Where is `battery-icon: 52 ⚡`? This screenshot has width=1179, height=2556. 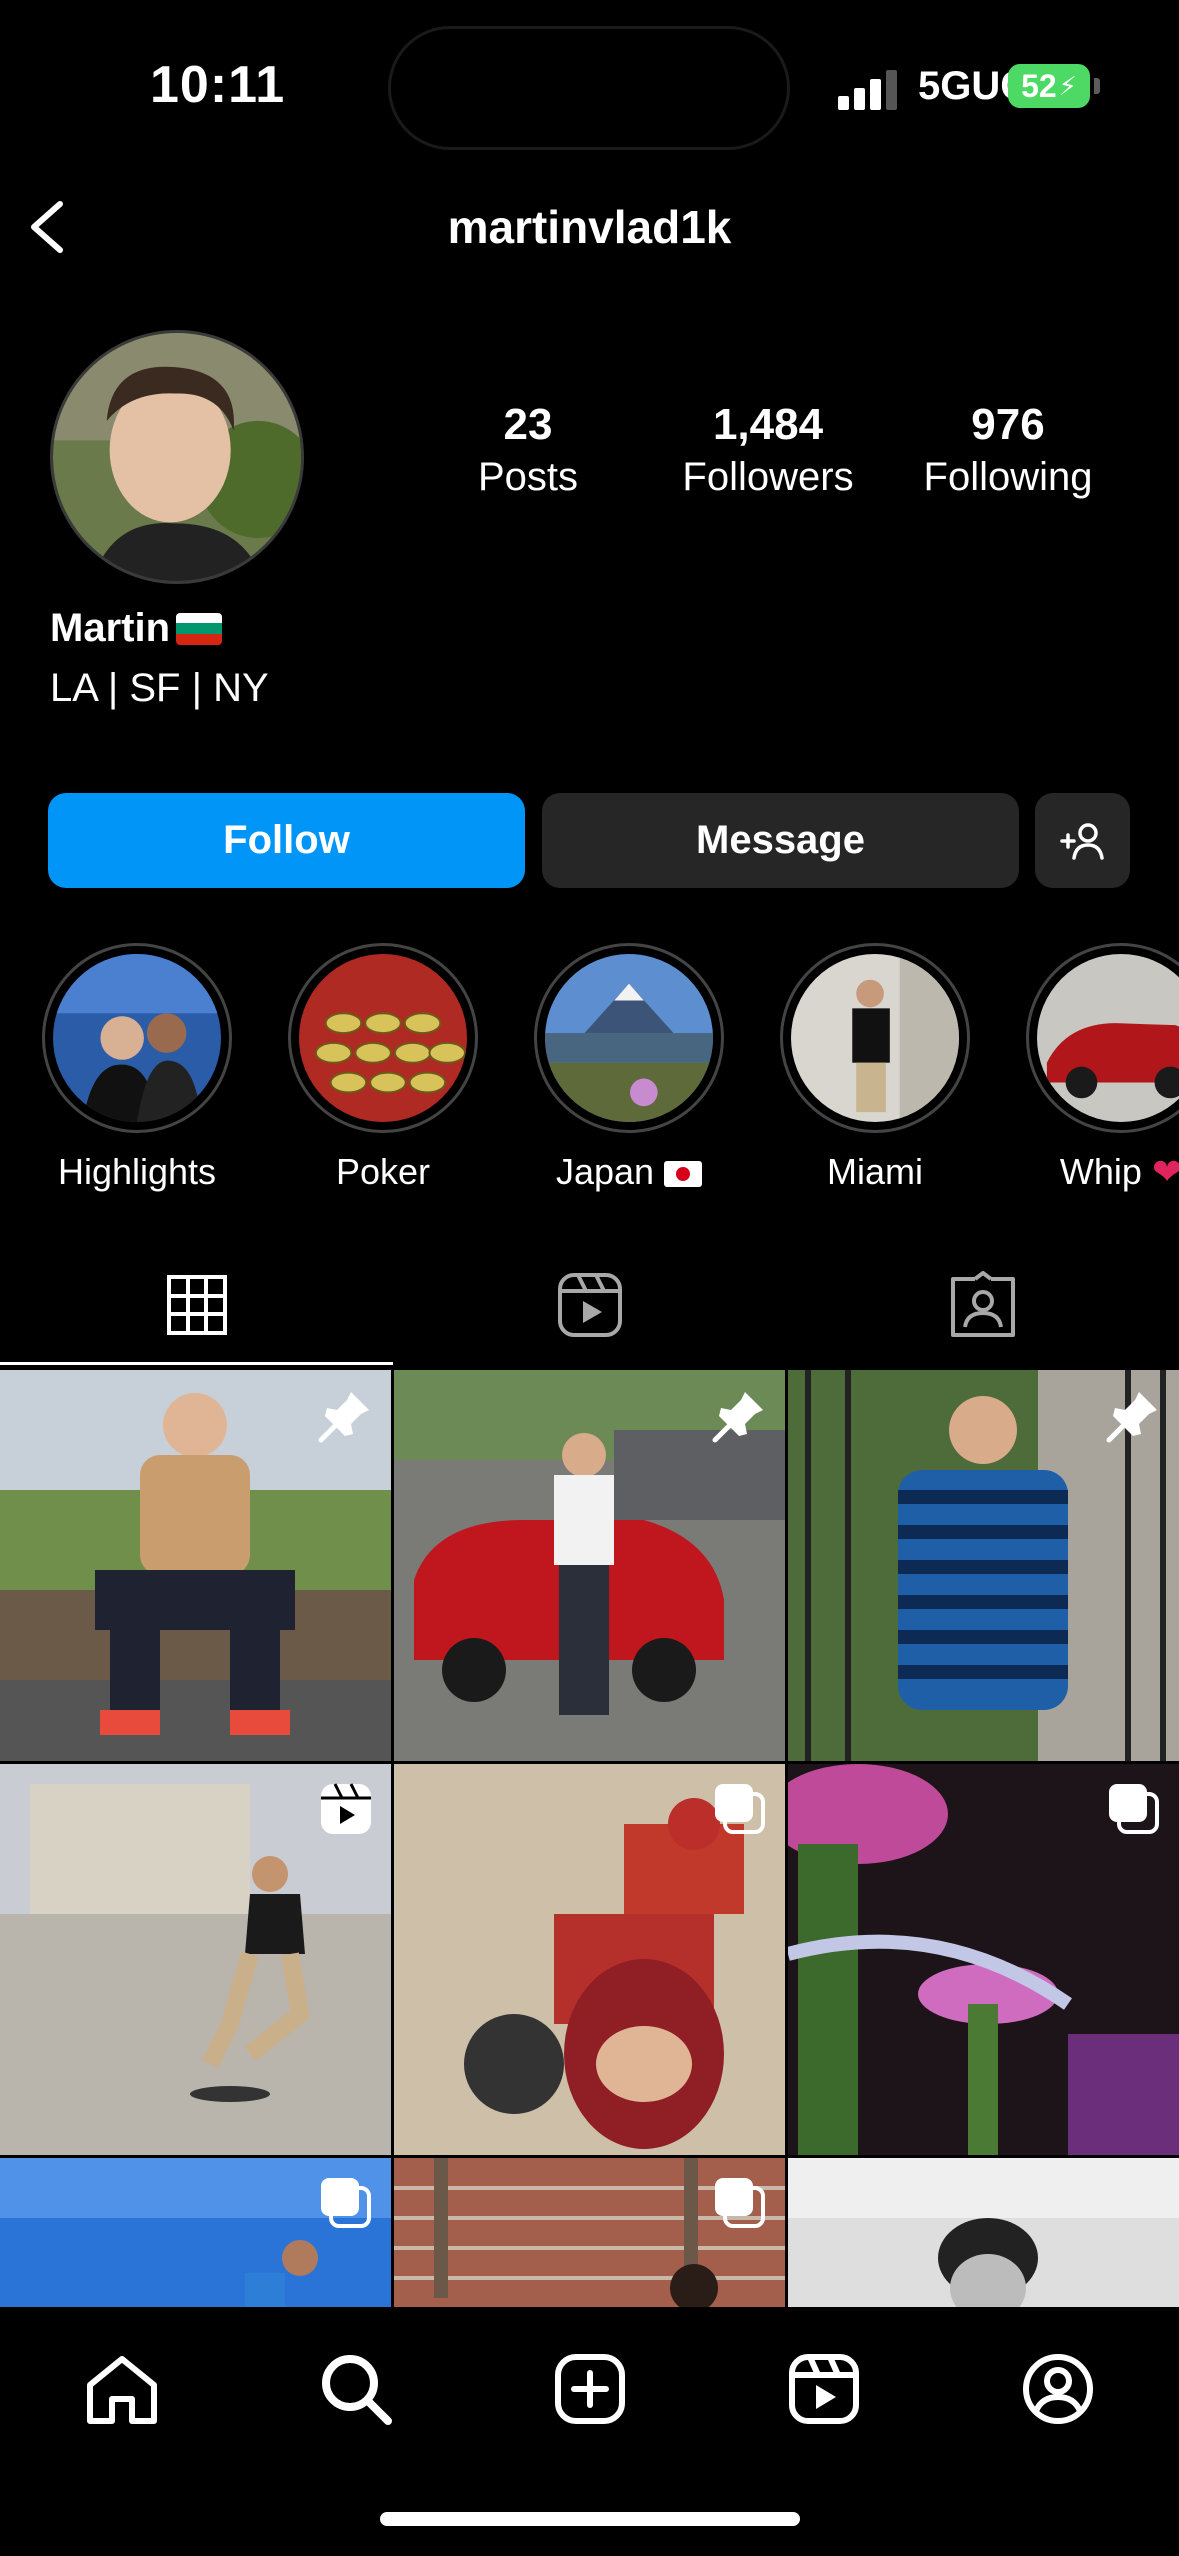
battery-icon: 52 ⚡ is located at coordinates (1049, 86).